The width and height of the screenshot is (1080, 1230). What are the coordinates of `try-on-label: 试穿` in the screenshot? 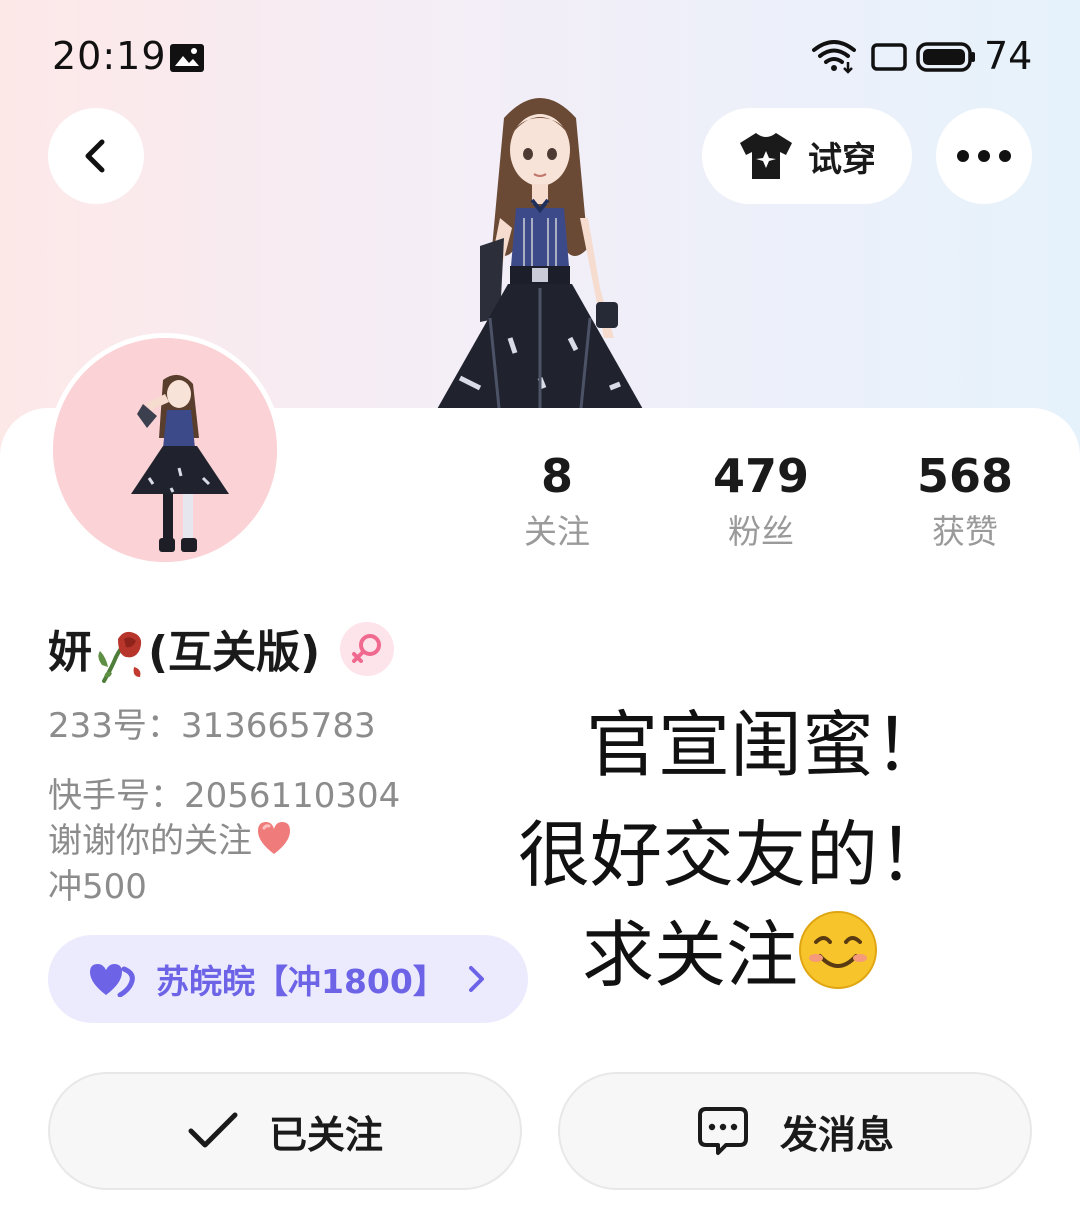 It's located at (842, 159).